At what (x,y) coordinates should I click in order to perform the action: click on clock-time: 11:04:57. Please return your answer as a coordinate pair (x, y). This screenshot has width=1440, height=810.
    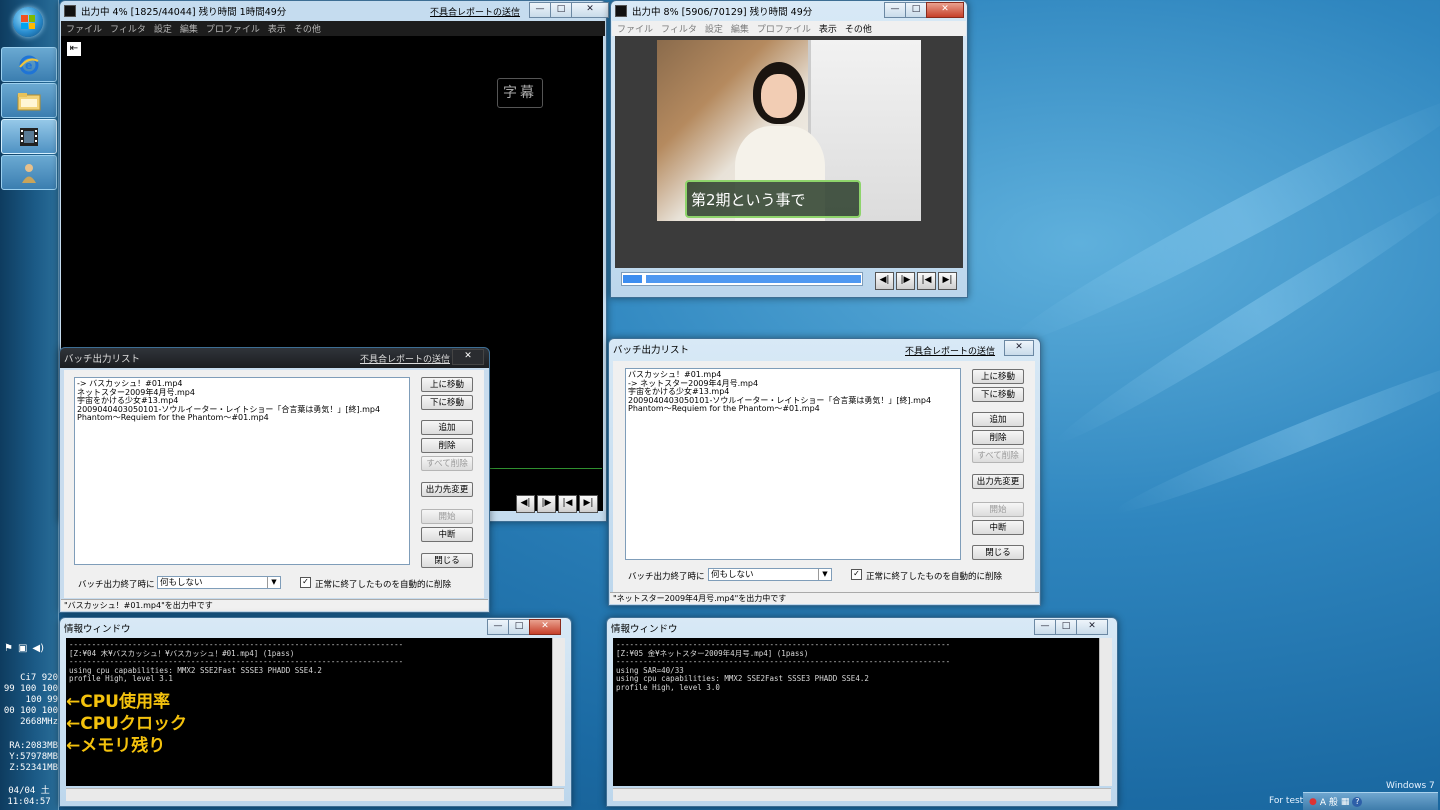
    Looking at the image, I should click on (29, 802).